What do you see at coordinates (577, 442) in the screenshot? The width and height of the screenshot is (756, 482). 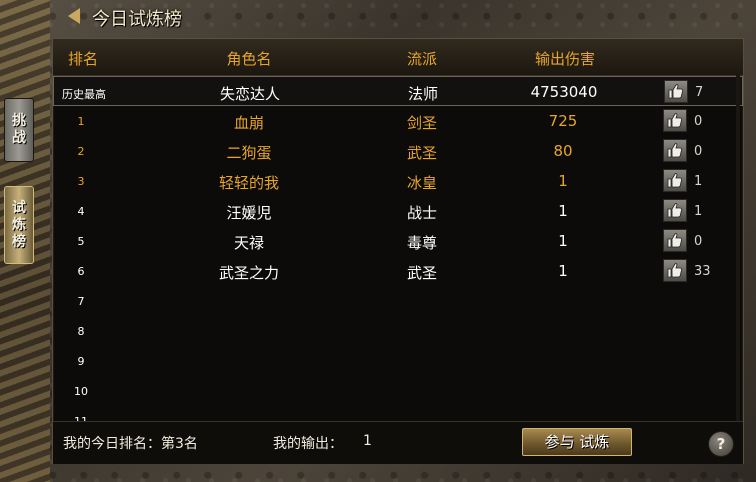 I see `join-trial-button: 参与 试炼` at bounding box center [577, 442].